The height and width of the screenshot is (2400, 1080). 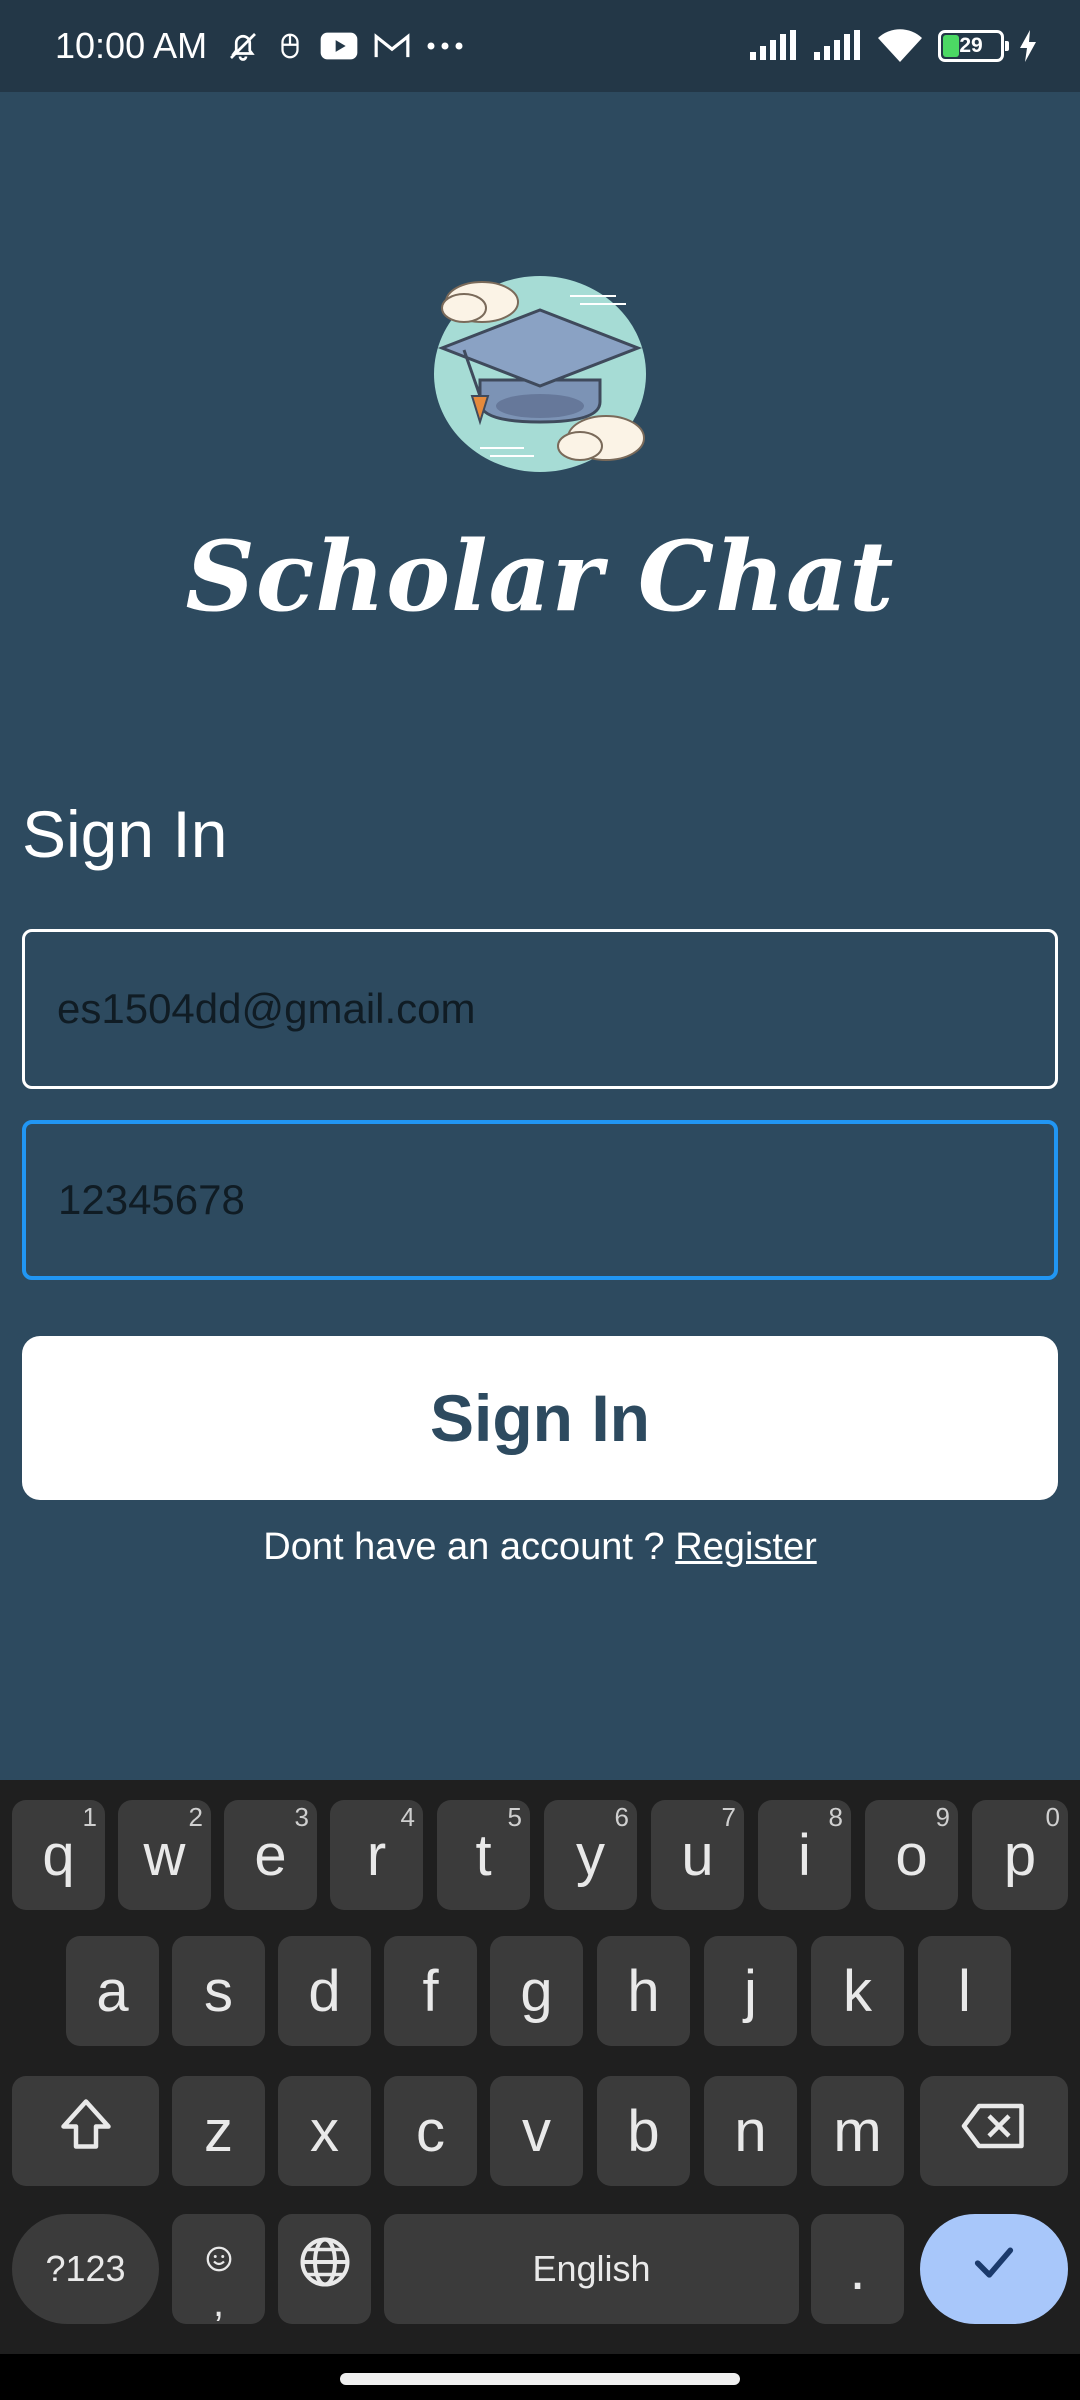 I want to click on password-field: 12345678, so click(x=540, y=1200).